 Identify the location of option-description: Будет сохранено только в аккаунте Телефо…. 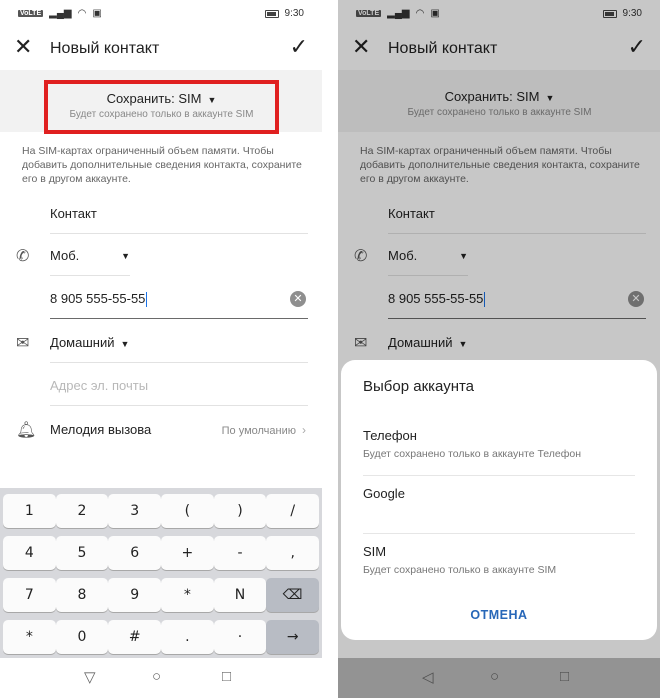
(472, 454).